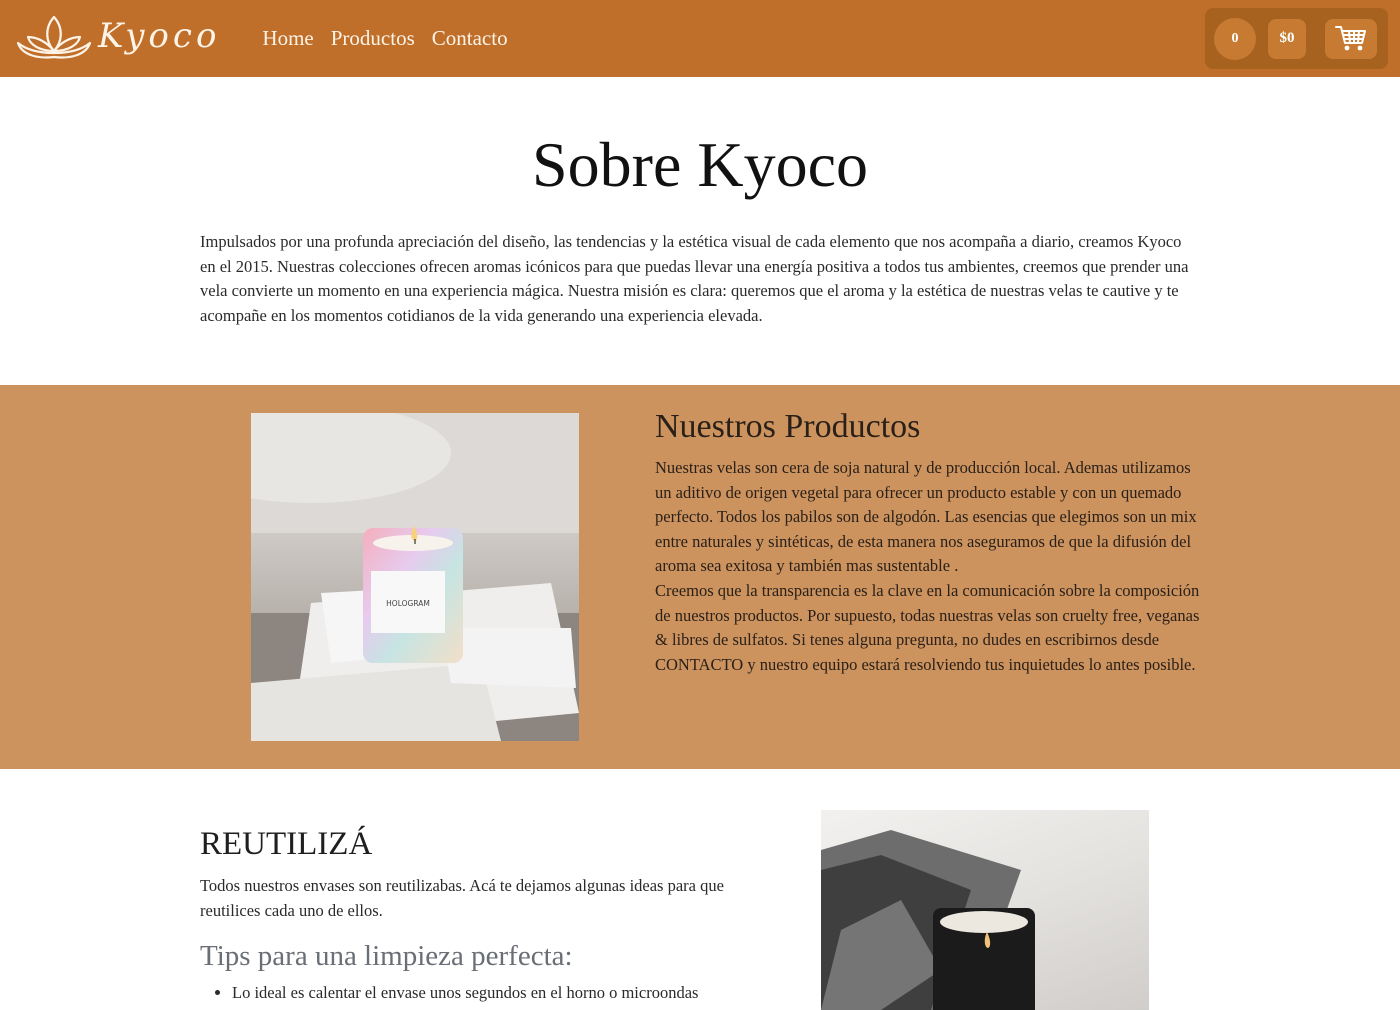 Image resolution: width=1400 pixels, height=1010 pixels. I want to click on cart-button, so click(1351, 38).